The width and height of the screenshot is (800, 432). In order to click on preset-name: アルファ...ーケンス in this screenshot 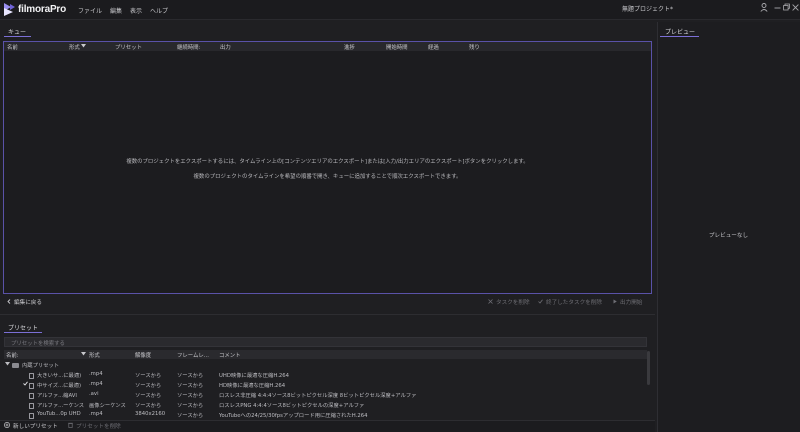, I will do `click(61, 406)`.